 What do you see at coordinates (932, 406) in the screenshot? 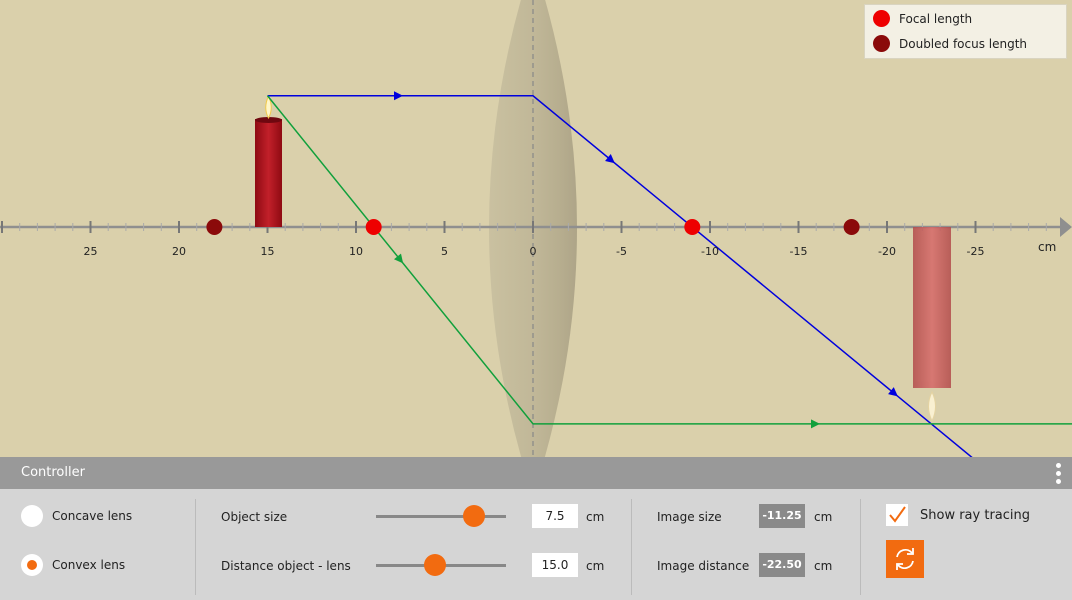
I see `image-flame` at bounding box center [932, 406].